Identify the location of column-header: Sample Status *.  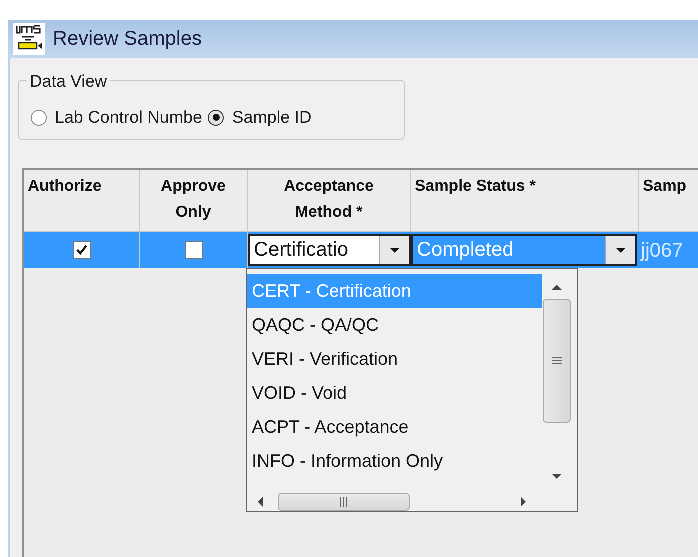
(525, 200).